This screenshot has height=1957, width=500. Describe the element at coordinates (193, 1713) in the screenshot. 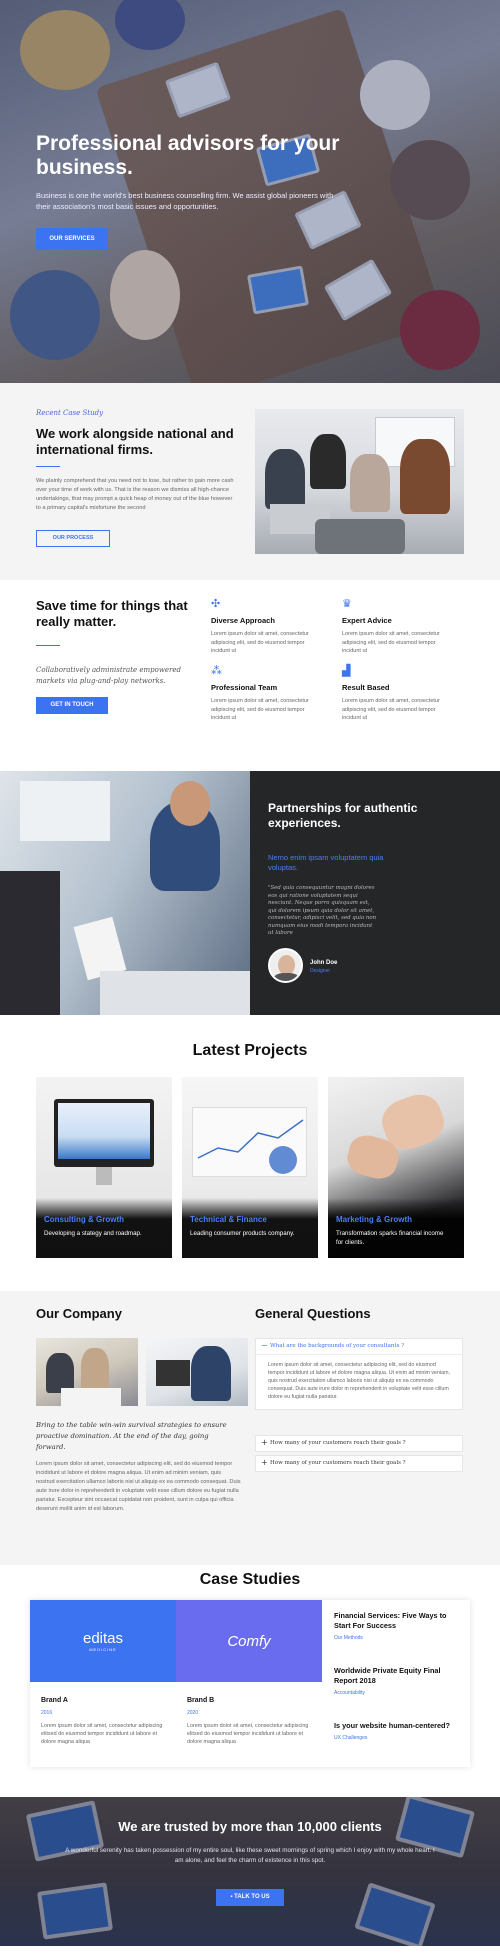

I see `brand-year: 2020` at that location.